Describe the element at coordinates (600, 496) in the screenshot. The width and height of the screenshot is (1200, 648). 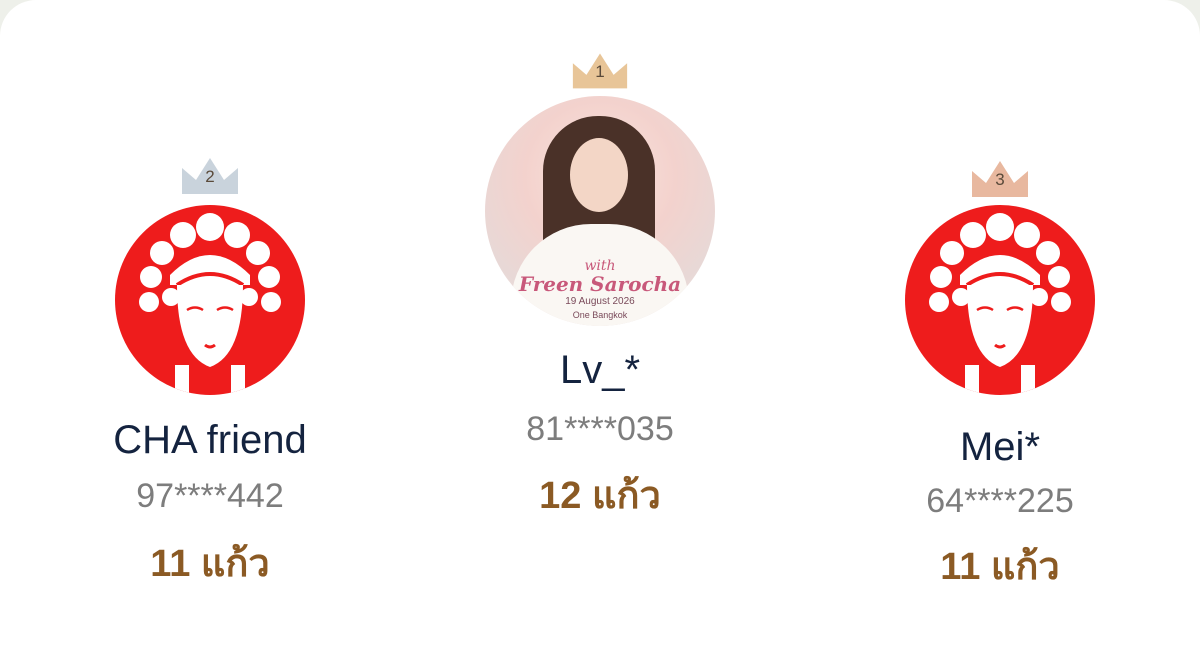
I see `user-score: 12 แก้ว` at that location.